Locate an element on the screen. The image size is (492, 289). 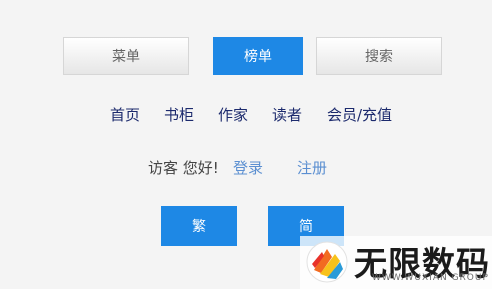
nav-readers-link: 读者 is located at coordinates (287, 114).